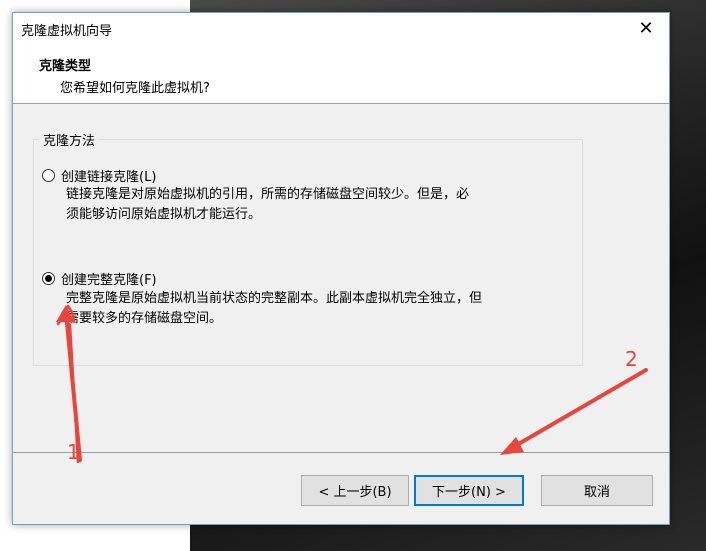  What do you see at coordinates (597, 490) in the screenshot?
I see `cancel-button: 取消` at bounding box center [597, 490].